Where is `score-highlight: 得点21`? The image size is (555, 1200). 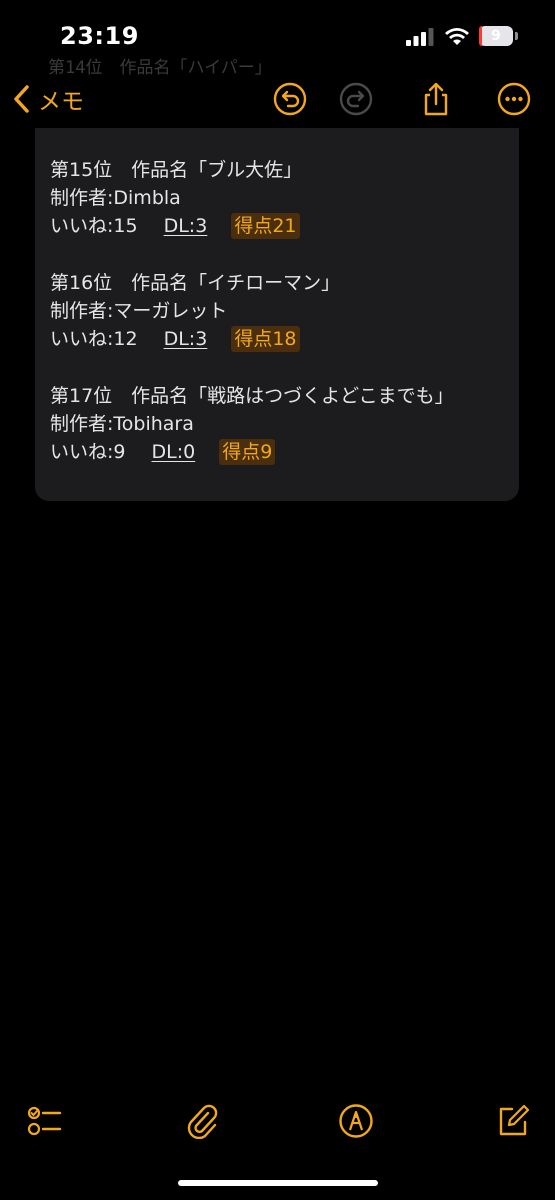 score-highlight: 得点21 is located at coordinates (265, 226).